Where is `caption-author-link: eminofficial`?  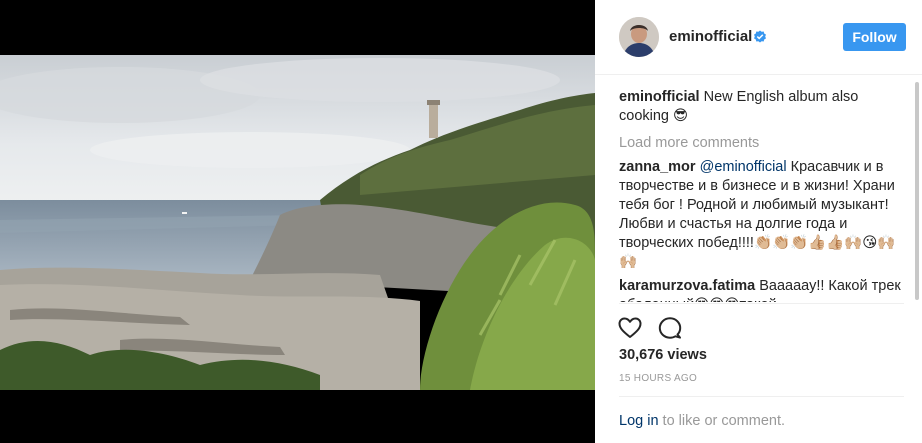
caption-author-link: eminofficial is located at coordinates (659, 97).